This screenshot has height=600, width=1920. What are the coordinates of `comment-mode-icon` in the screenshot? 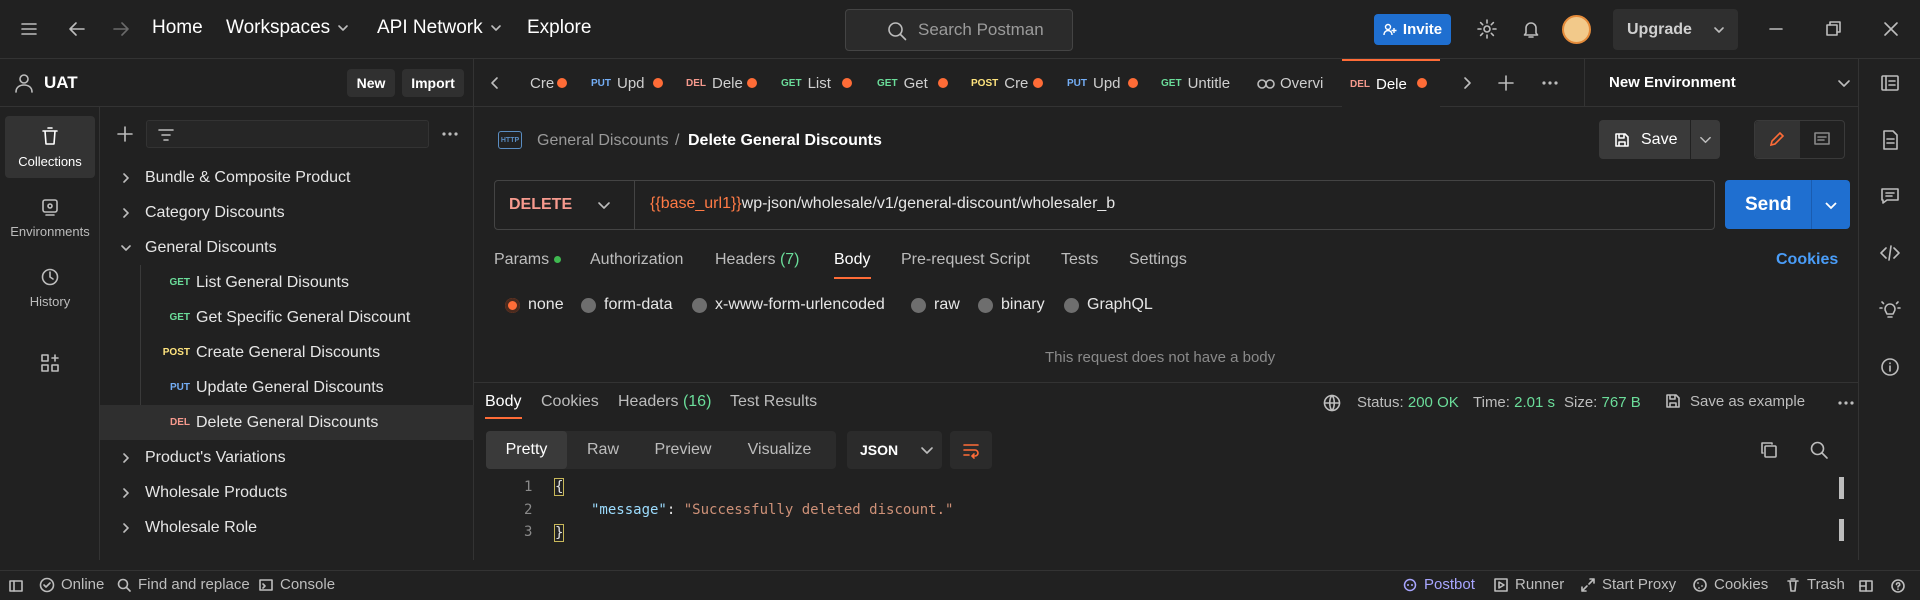 It's located at (1822, 139).